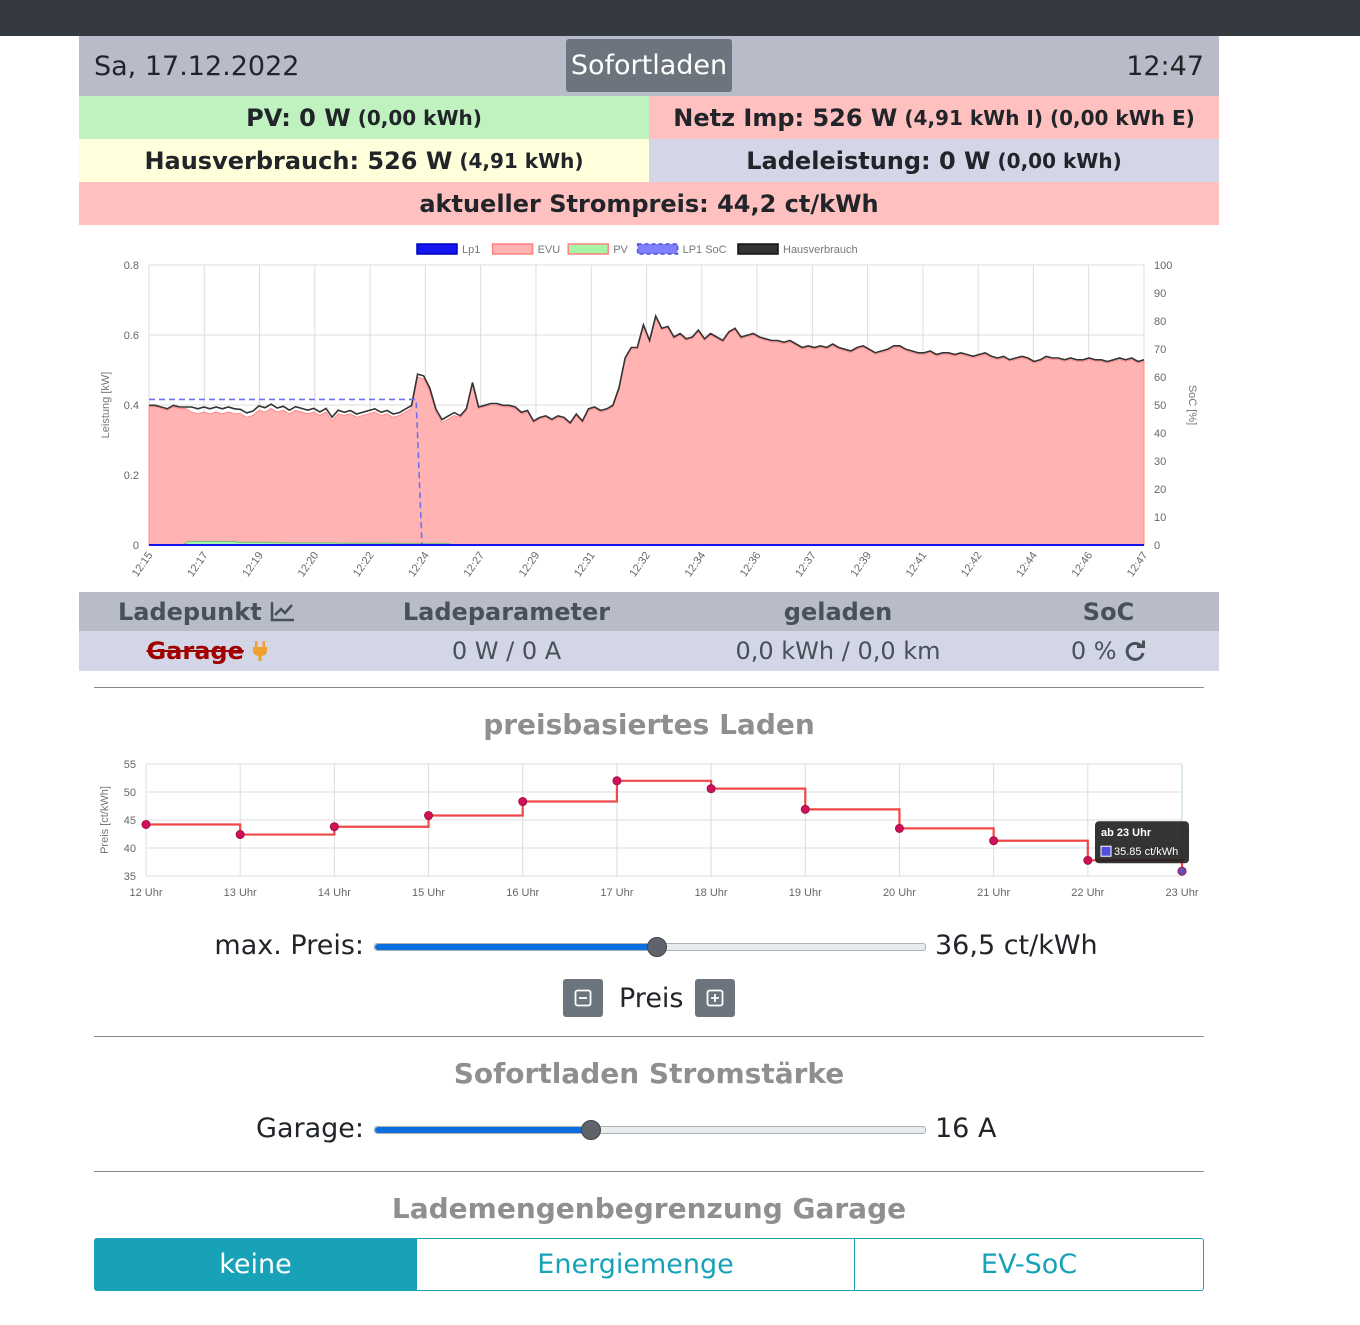 The image size is (1360, 1325). I want to click on chart-line-icon, so click(283, 611).